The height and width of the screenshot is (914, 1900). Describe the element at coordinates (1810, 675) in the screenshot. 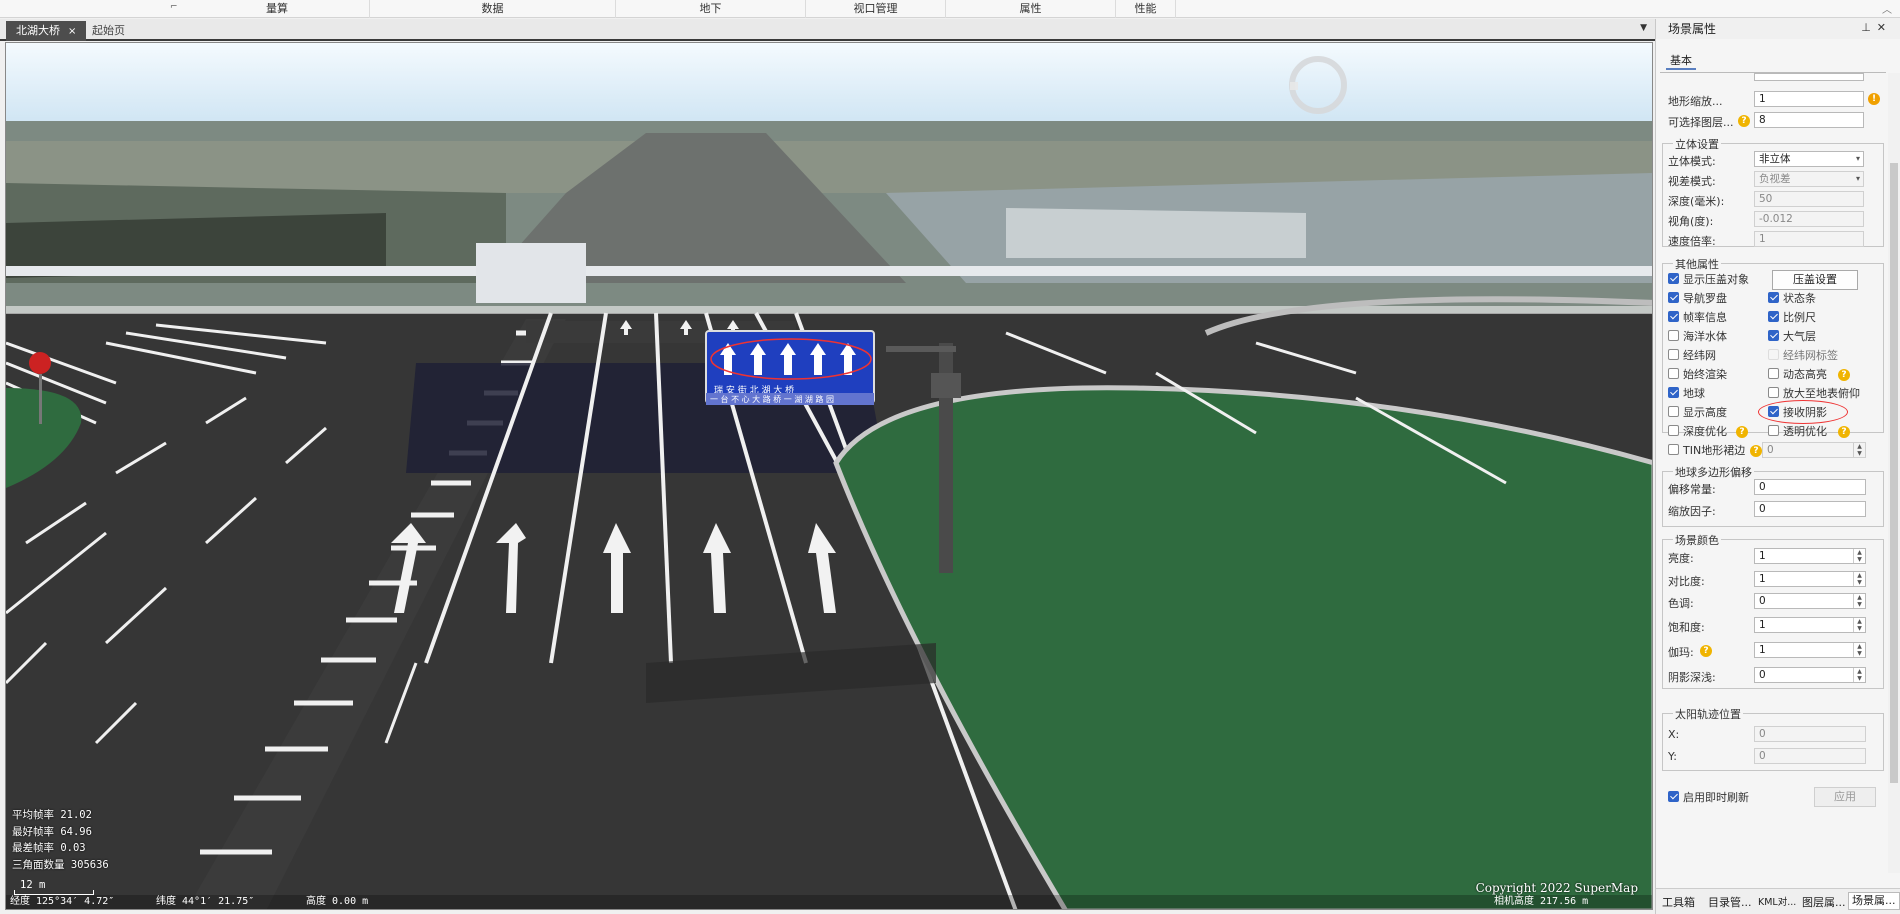

I see `shadow-depth-input: 0 ▲ ▼` at that location.